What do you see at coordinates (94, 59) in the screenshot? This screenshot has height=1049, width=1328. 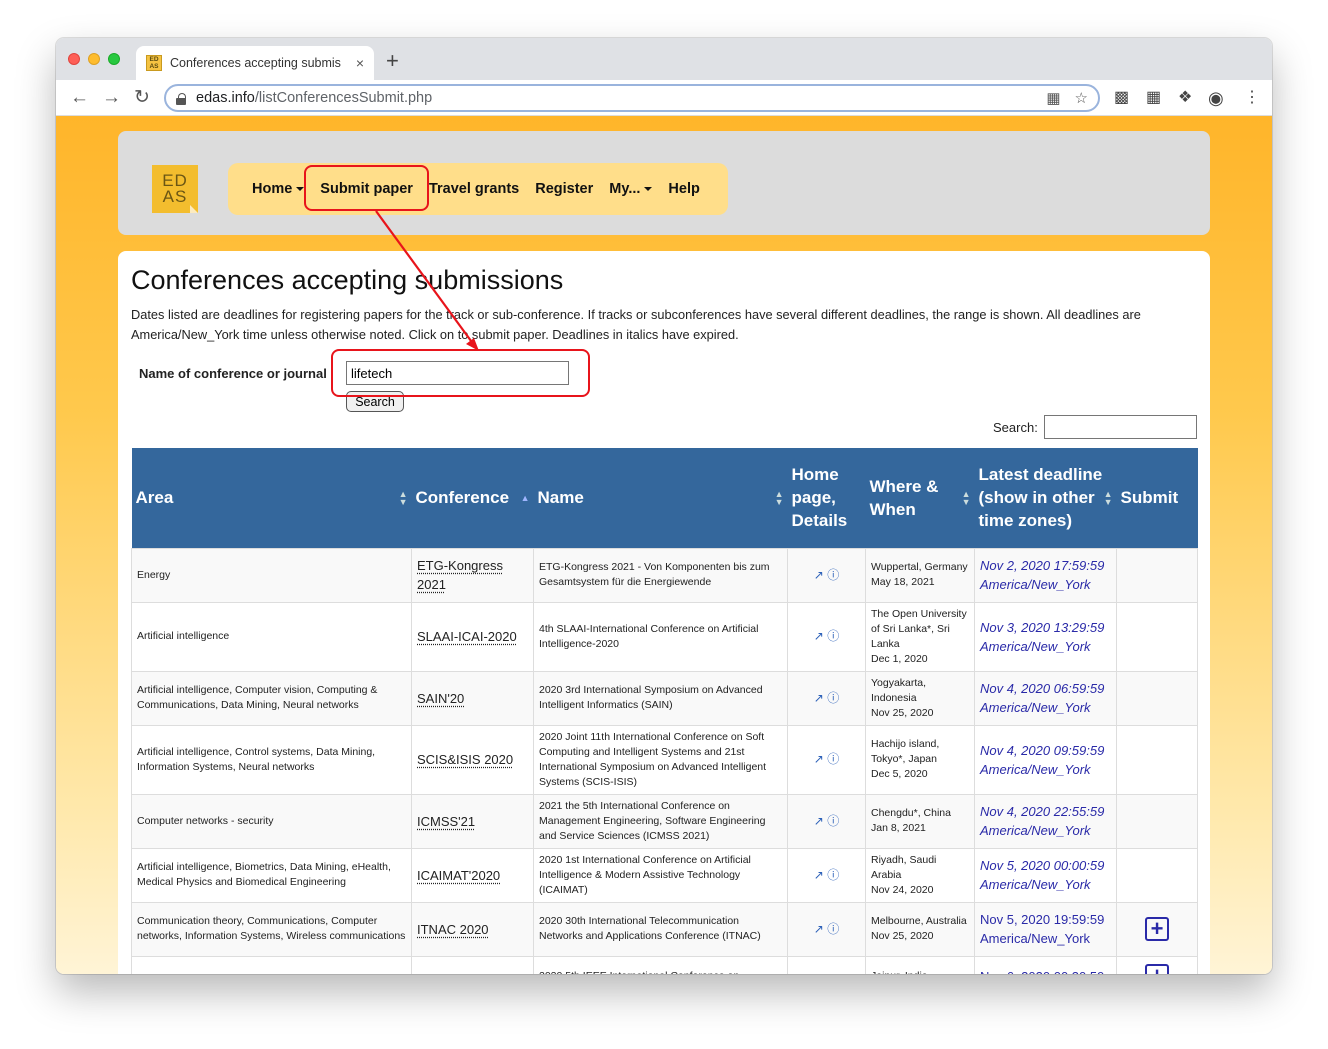 I see `minimize-window-button` at bounding box center [94, 59].